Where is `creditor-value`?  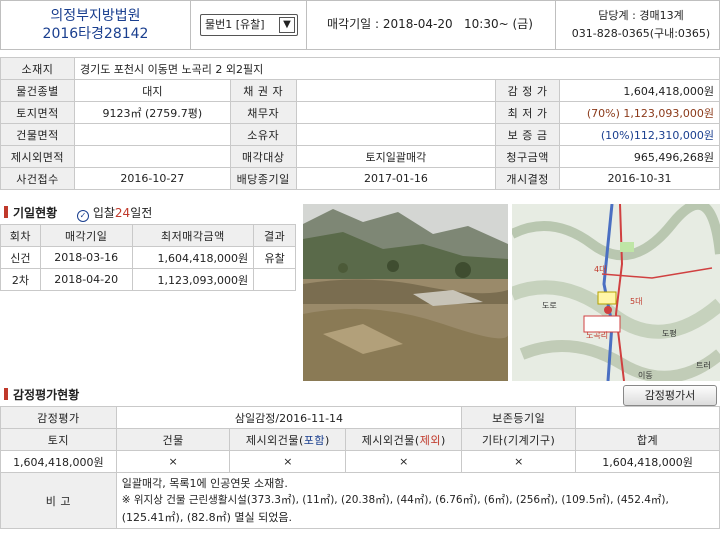 creditor-value is located at coordinates (396, 90).